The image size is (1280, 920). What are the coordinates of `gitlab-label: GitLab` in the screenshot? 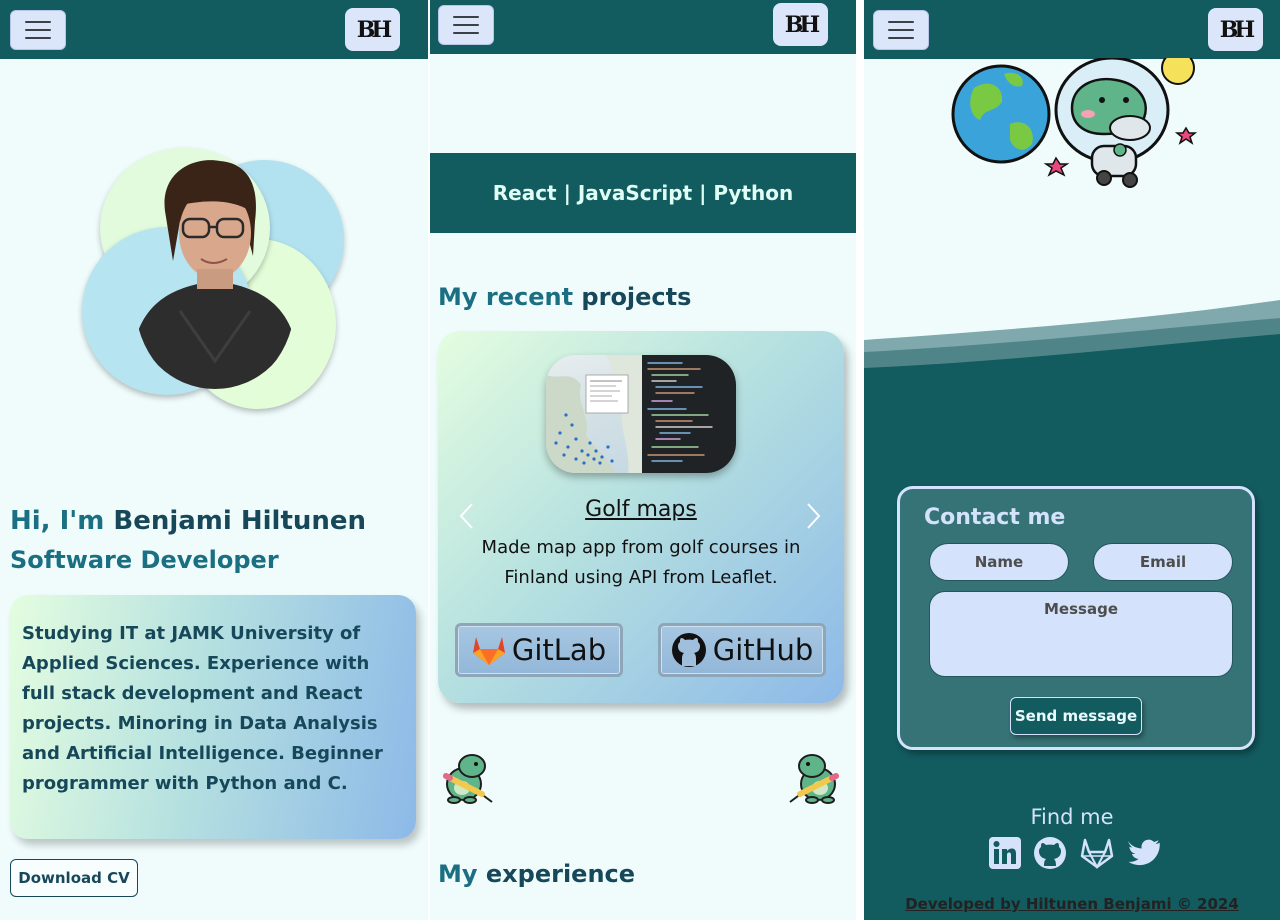 It's located at (559, 650).